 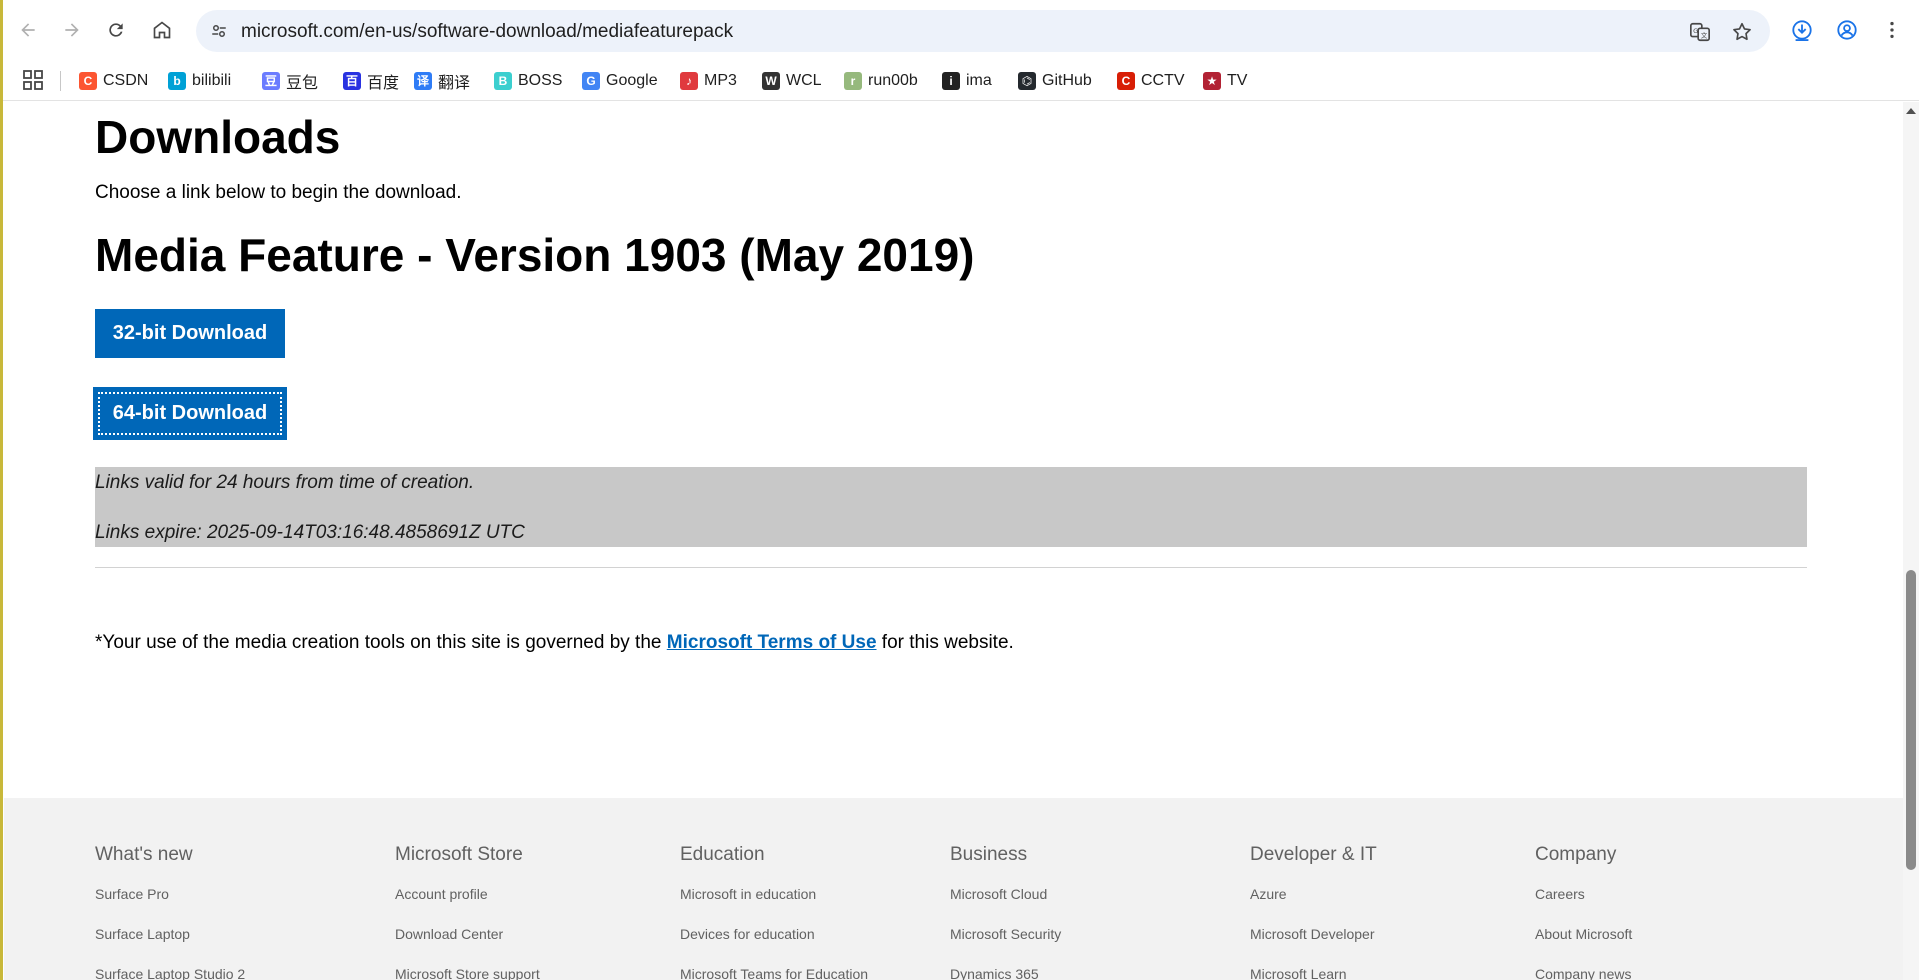 I want to click on footer-link: Microsoft Cloud, so click(x=998, y=894).